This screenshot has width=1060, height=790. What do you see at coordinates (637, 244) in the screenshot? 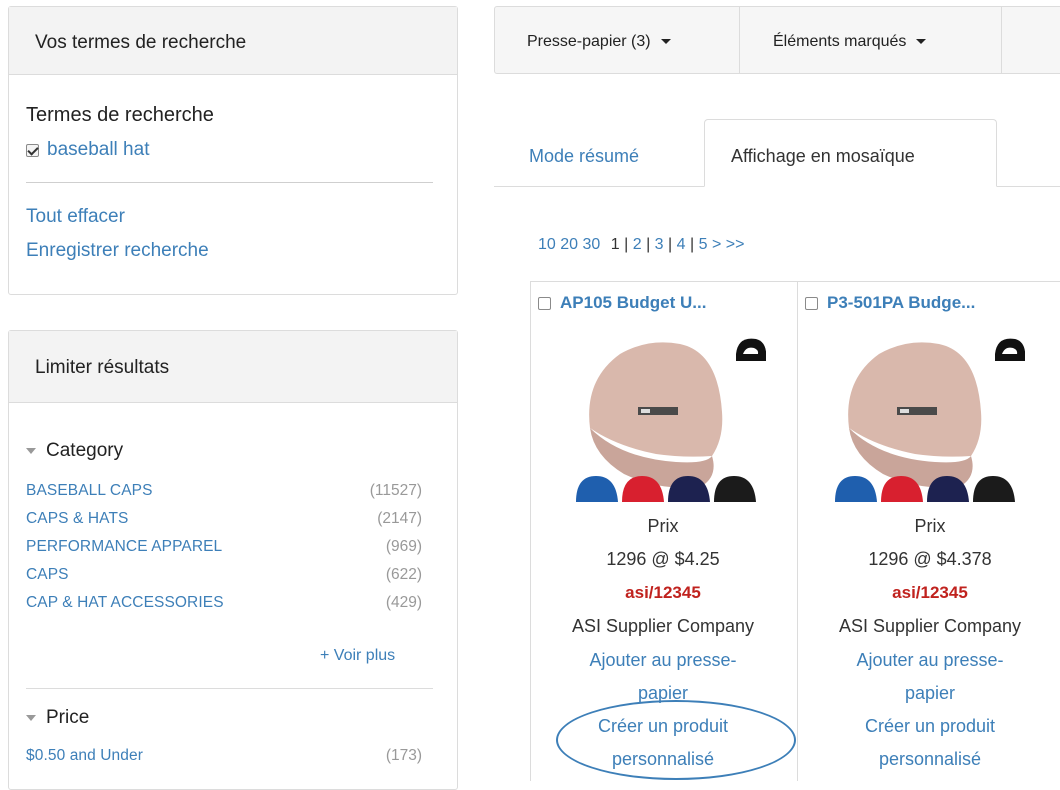
I see `page-2-link: 2` at bounding box center [637, 244].